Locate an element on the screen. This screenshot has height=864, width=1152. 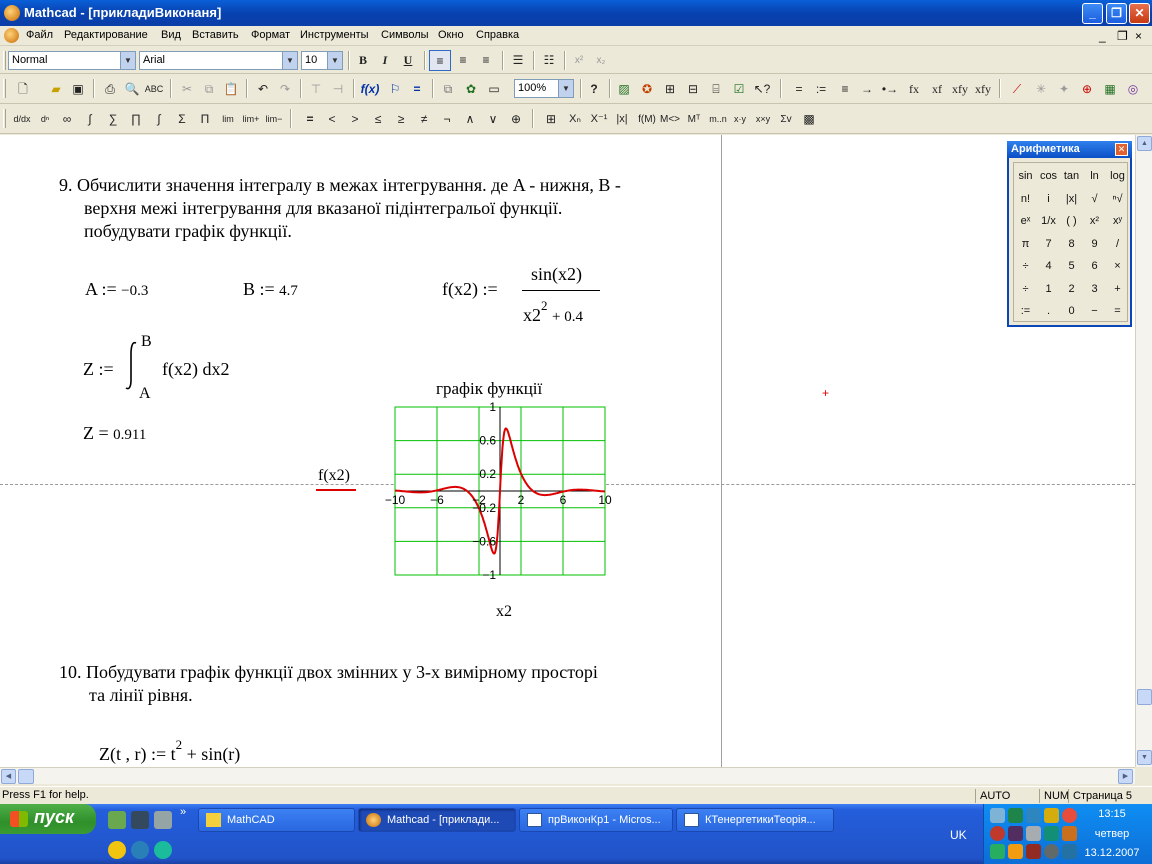
tray-bluetooth-icon is located at coordinates (1033, 815).